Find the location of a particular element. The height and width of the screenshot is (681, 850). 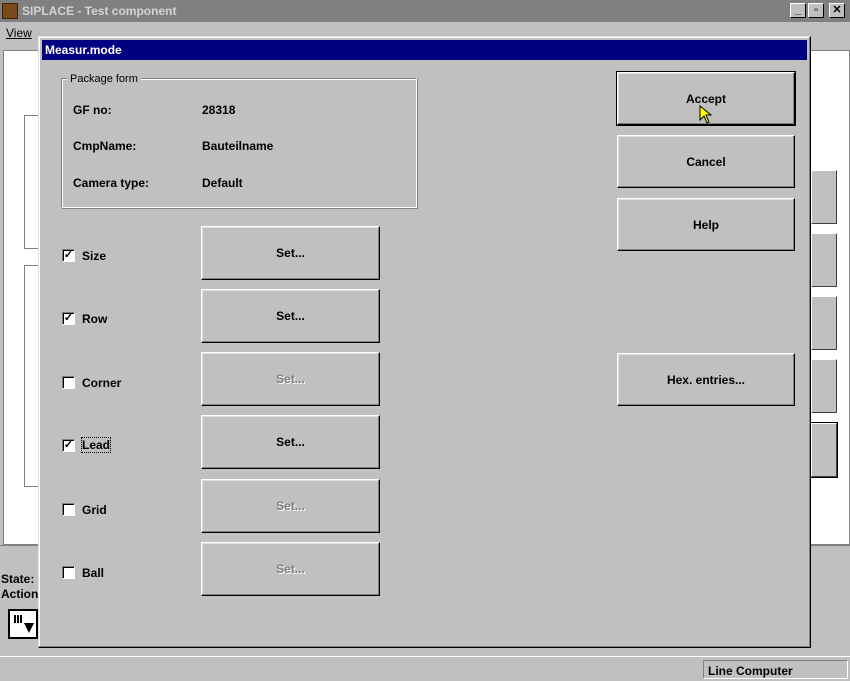

menu-view: View is located at coordinates (19, 33).